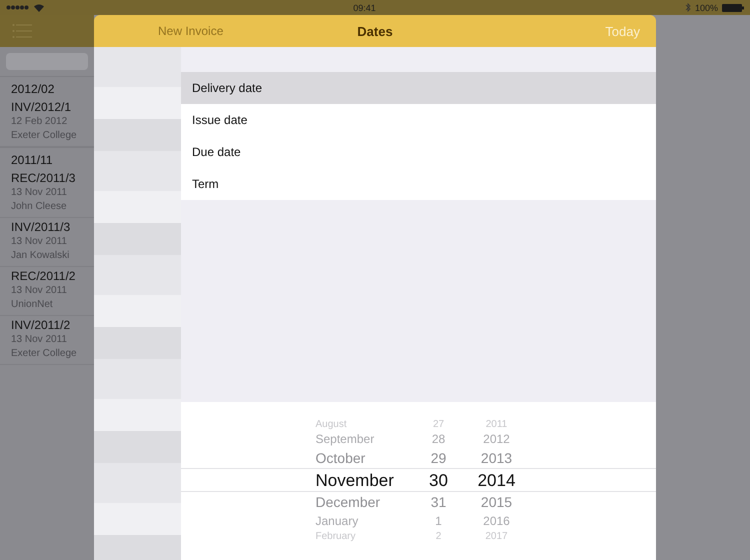 This screenshot has height=560, width=750. Describe the element at coordinates (41, 227) in the screenshot. I see `invoice-number: INV/2011/3` at that location.